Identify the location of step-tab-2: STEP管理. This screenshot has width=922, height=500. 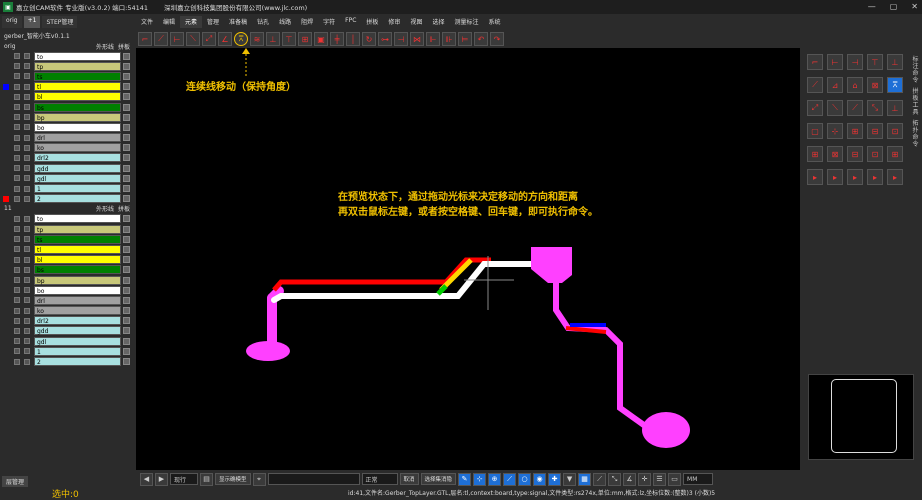
(60, 22).